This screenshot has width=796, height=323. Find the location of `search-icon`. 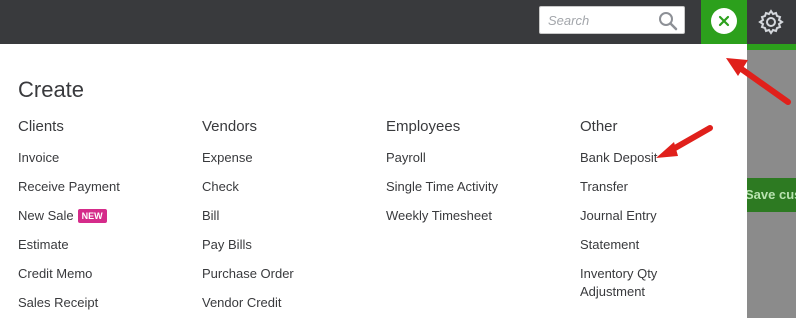

search-icon is located at coordinates (668, 21).